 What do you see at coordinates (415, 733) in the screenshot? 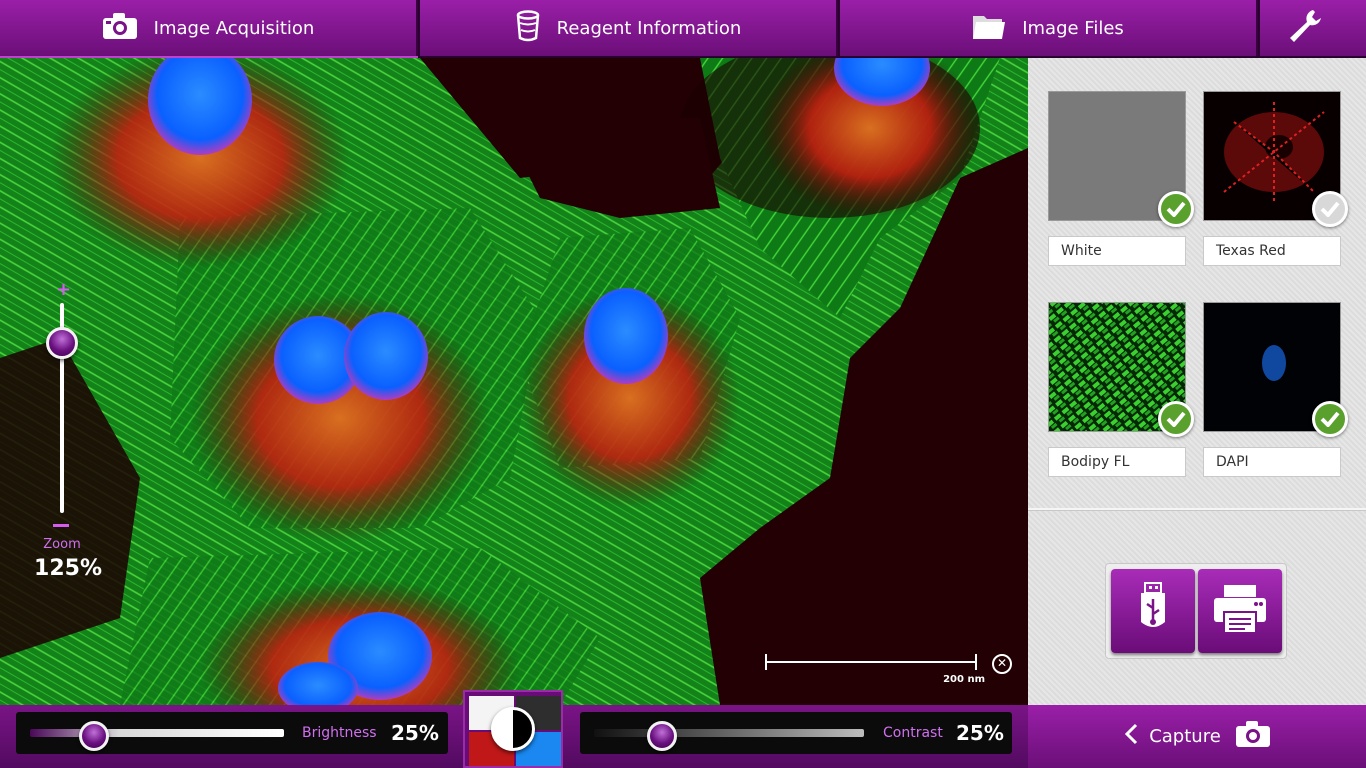
I see `brightness-value: 25%` at bounding box center [415, 733].